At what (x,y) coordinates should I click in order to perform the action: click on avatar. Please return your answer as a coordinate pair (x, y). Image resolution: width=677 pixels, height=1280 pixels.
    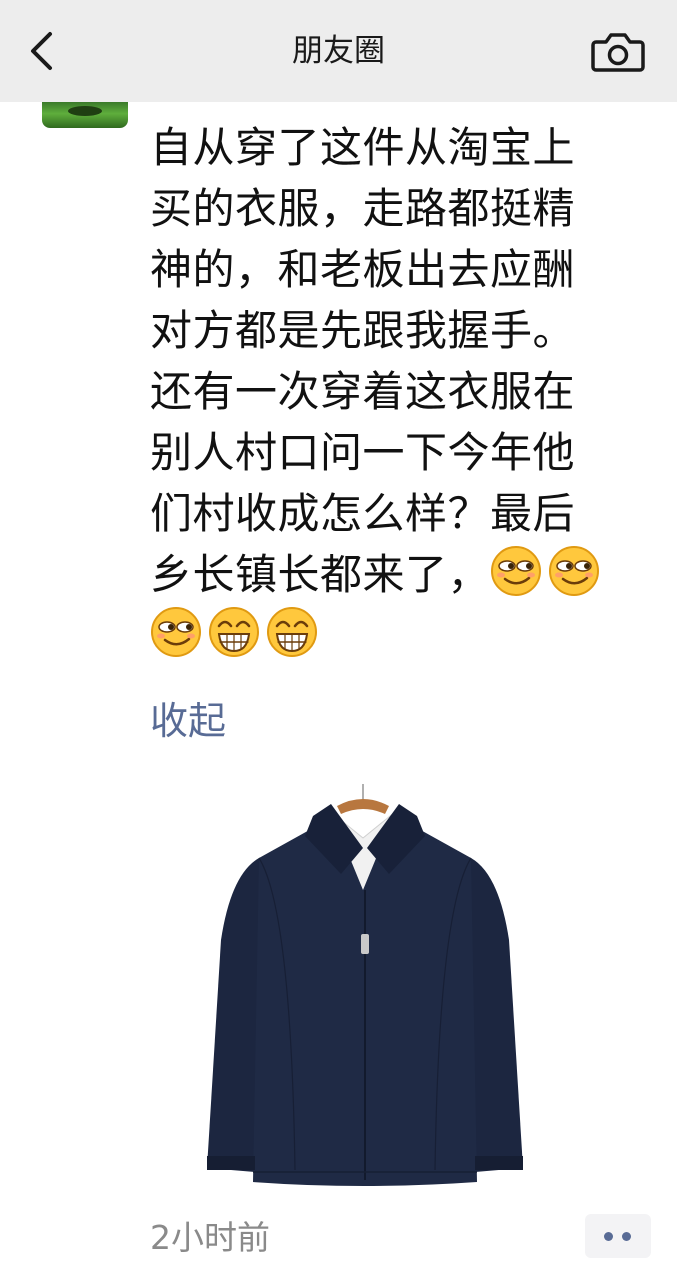
    Looking at the image, I should click on (85, 115).